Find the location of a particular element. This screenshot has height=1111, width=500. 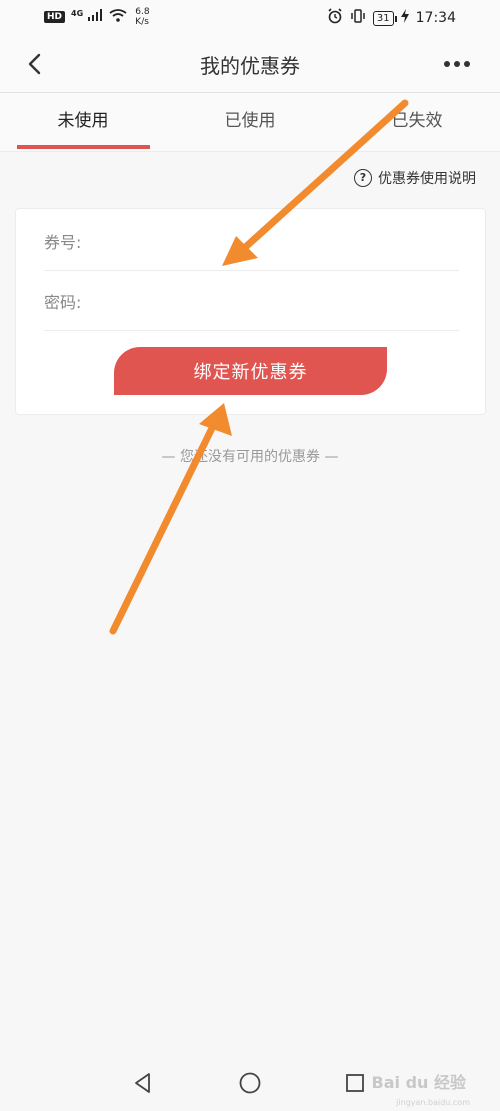

status-right: 31 17:34 is located at coordinates (391, 18).